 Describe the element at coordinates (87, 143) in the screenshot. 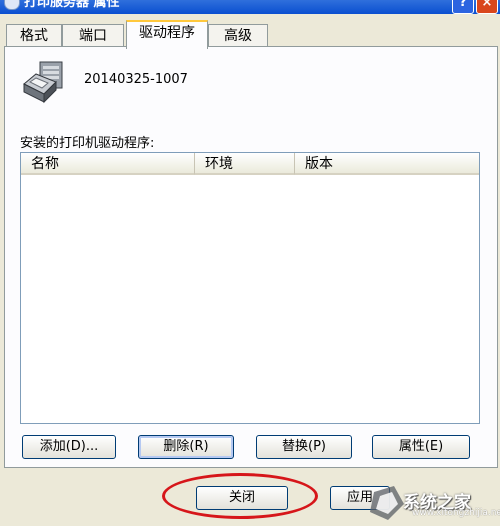

I see `installed-drivers-label: 安装的打印机驱动程序:` at that location.